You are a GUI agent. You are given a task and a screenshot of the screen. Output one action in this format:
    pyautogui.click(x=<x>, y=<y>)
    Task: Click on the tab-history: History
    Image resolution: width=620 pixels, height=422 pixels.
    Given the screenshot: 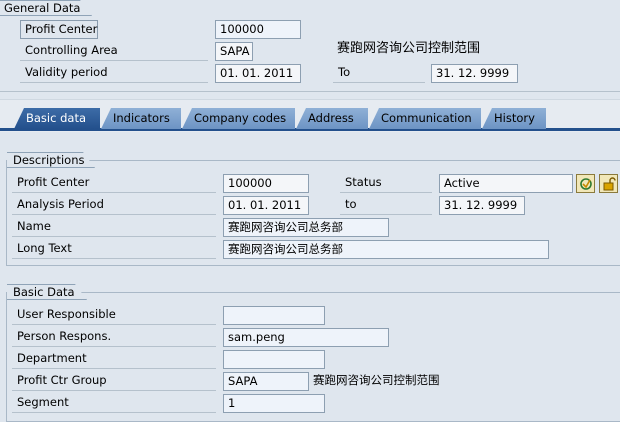 What is the action you would take?
    pyautogui.click(x=514, y=118)
    